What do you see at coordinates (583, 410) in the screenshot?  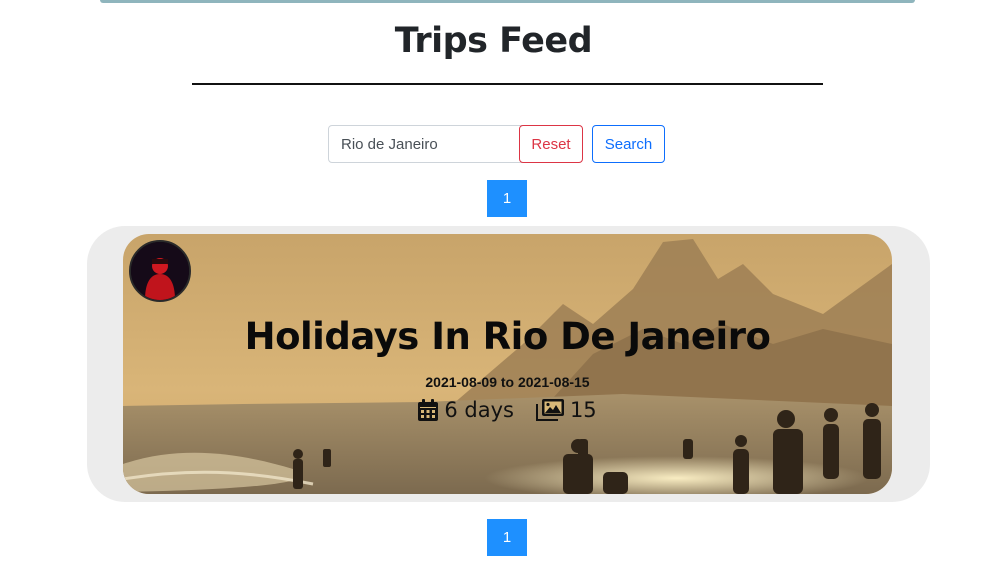 I see `trip-photo-count-text: 15` at bounding box center [583, 410].